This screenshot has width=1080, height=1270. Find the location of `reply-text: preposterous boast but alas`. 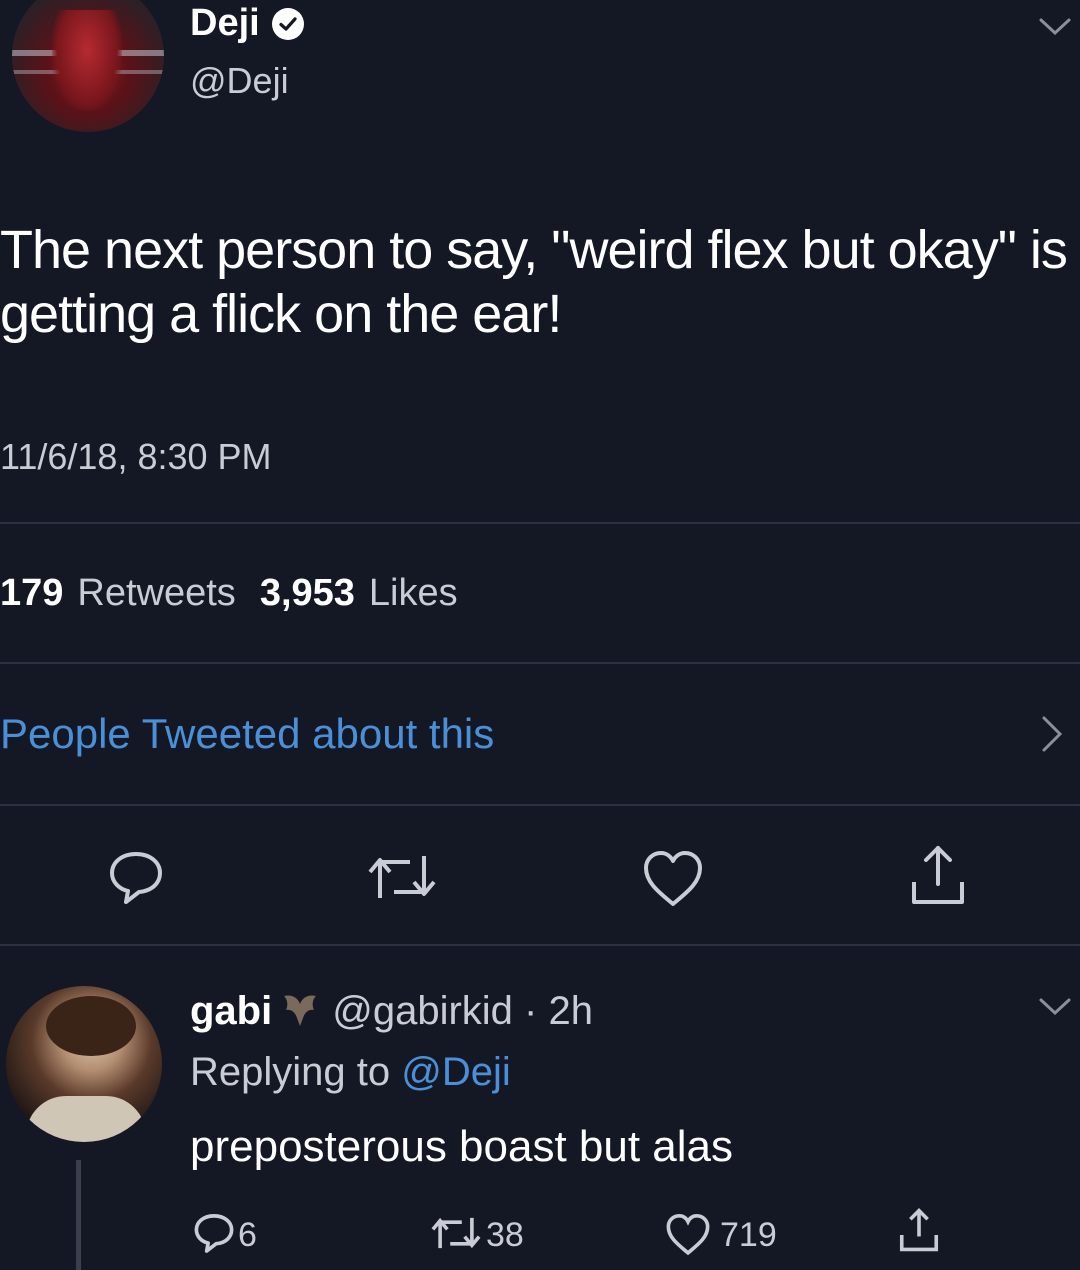

reply-text: preposterous boast but alas is located at coordinates (462, 1146).